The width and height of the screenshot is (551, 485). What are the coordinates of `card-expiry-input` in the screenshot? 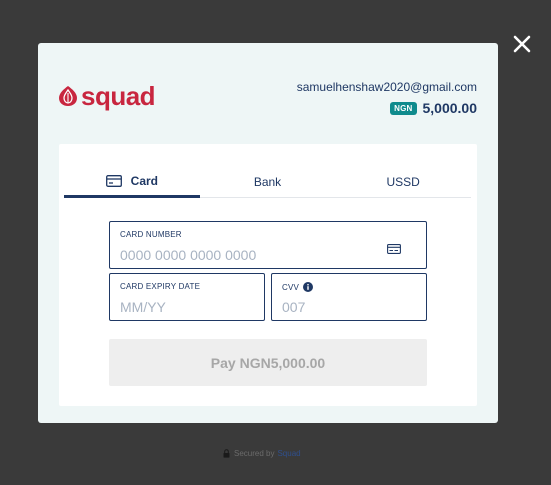 It's located at (185, 307).